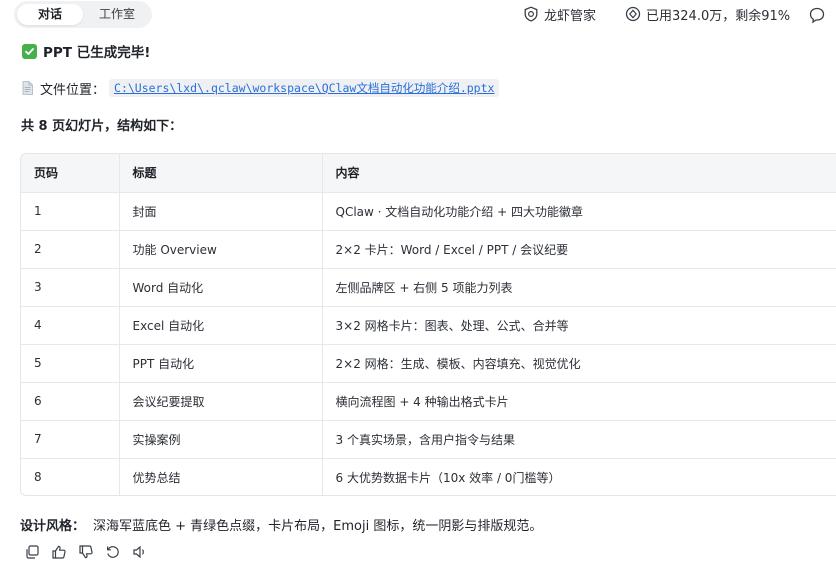 Image resolution: width=836 pixels, height=569 pixels. What do you see at coordinates (70, 439) in the screenshot?
I see `cell-page: 7` at bounding box center [70, 439].